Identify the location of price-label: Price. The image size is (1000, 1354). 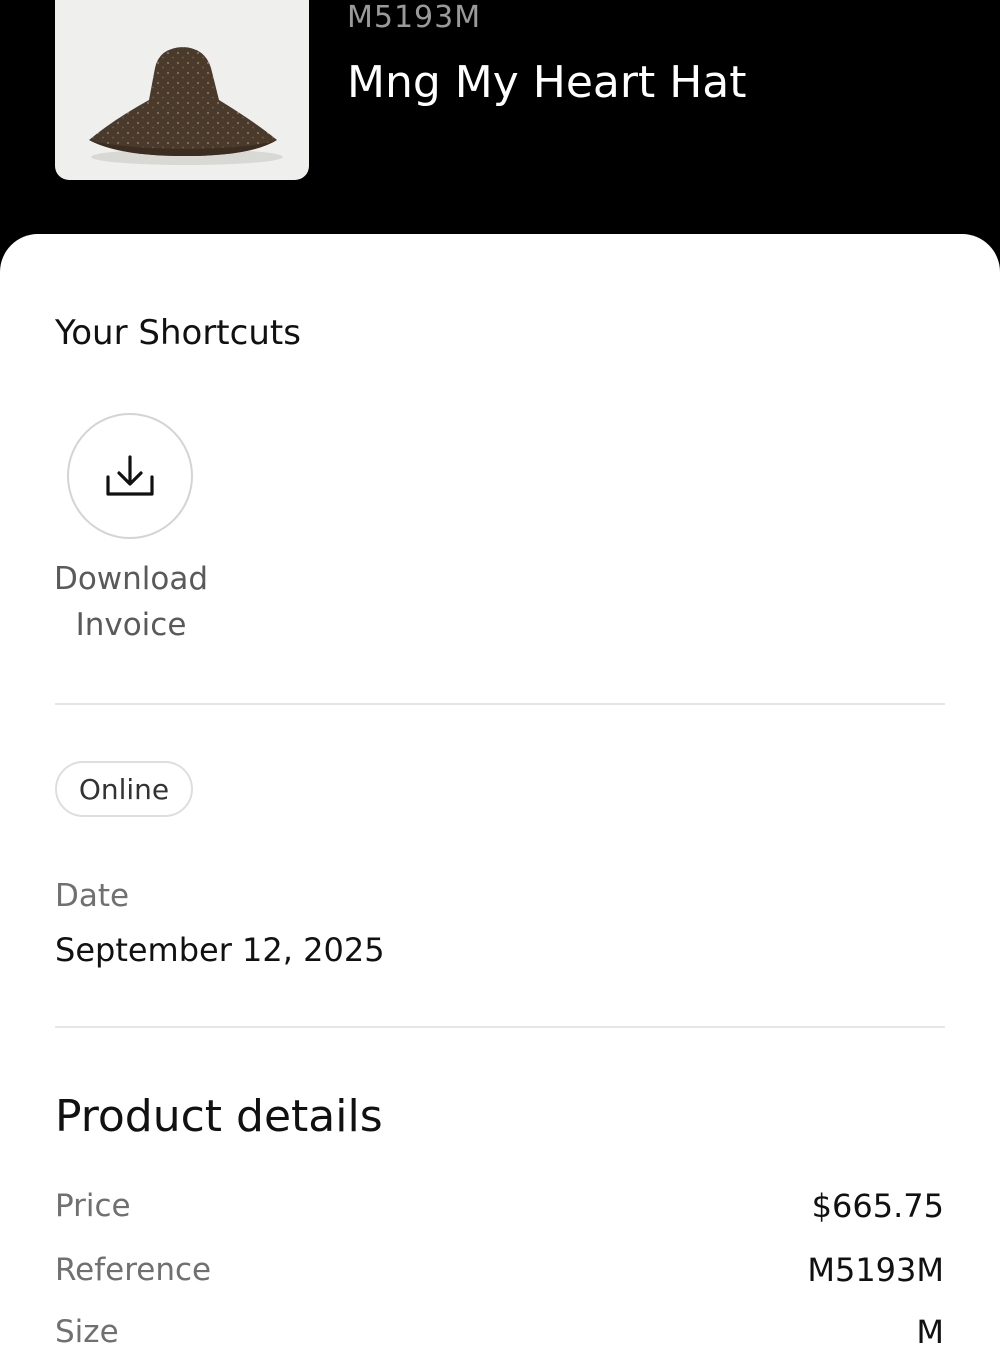
(93, 1206).